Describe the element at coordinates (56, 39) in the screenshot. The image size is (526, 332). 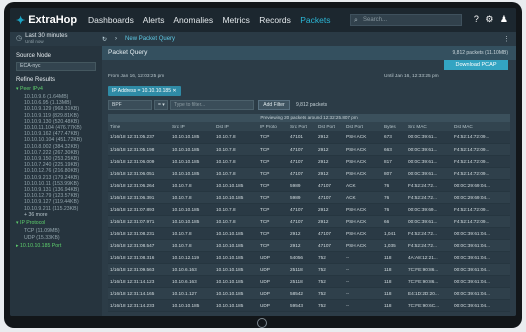
I see `time-range-selector: ◷ Last 30 minutes Until now` at that location.